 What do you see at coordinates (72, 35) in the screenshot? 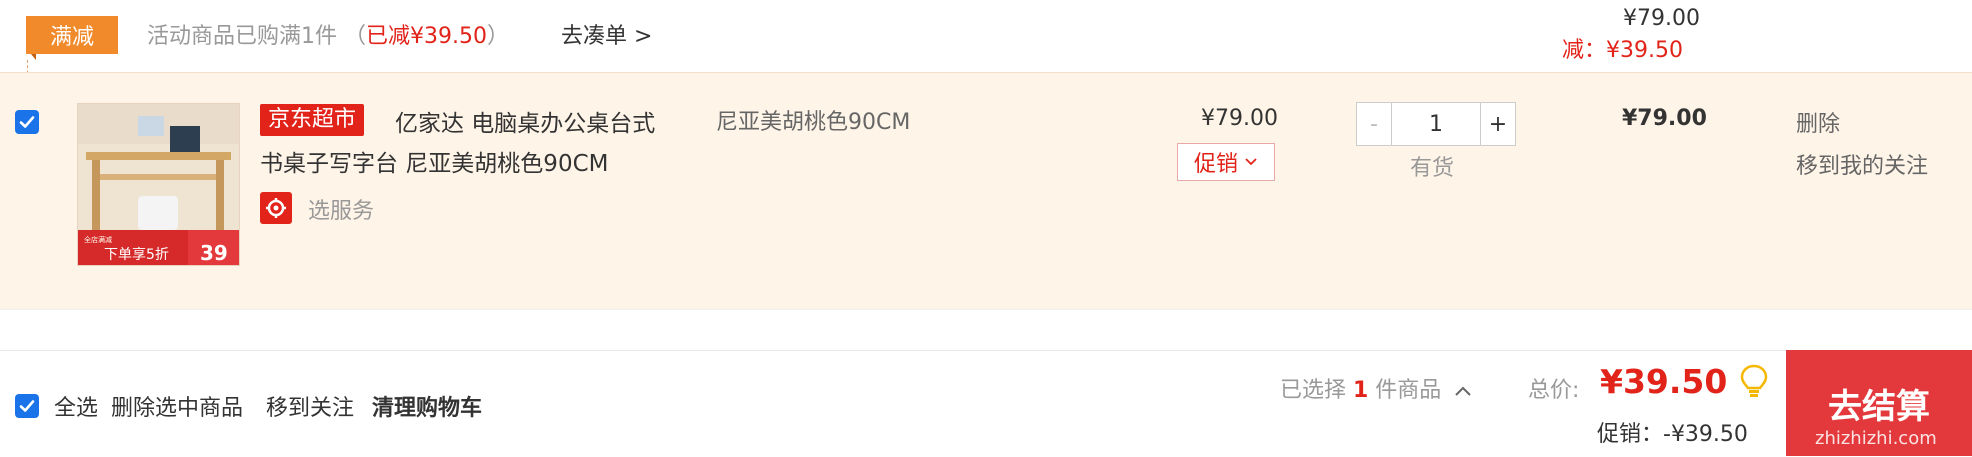
I see `promo-tag: 满减` at bounding box center [72, 35].